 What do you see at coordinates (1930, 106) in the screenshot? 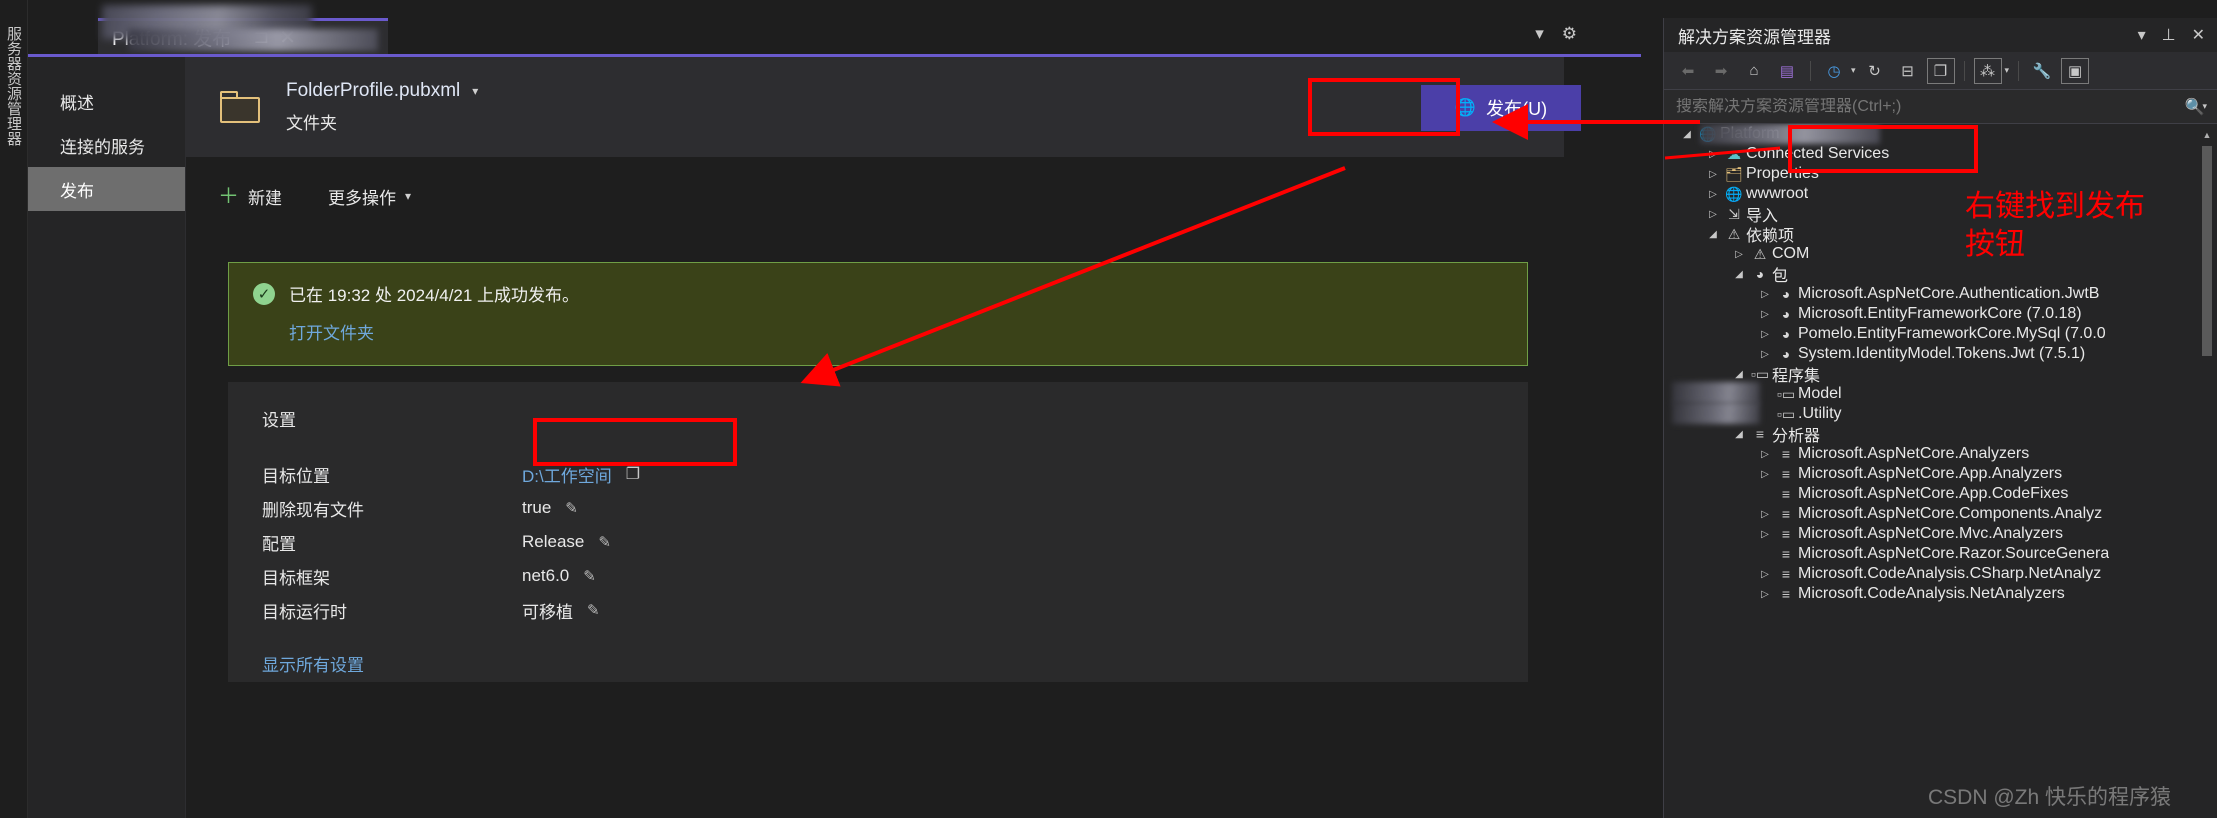
I see `search-input` at bounding box center [1930, 106].